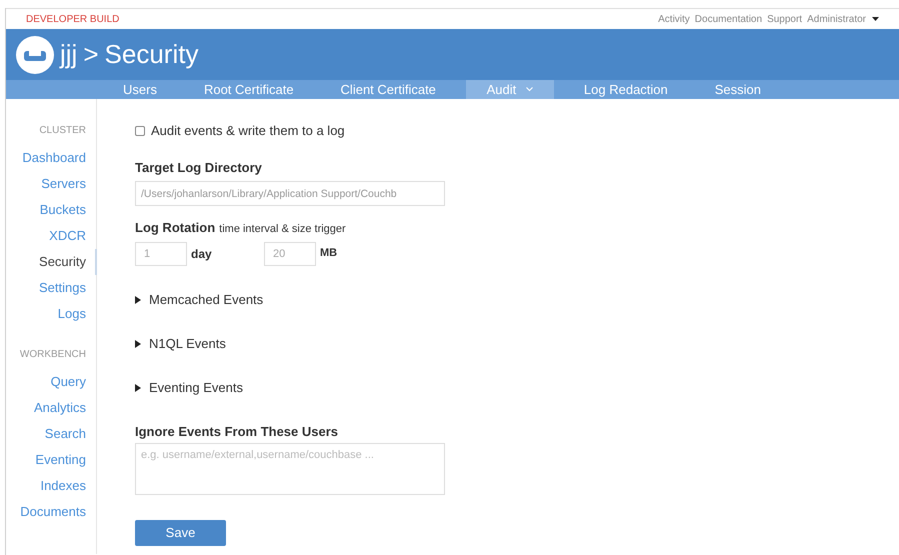 This screenshot has height=555, width=899. Describe the element at coordinates (54, 158) in the screenshot. I see `sidebar-item: Dashboard` at that location.